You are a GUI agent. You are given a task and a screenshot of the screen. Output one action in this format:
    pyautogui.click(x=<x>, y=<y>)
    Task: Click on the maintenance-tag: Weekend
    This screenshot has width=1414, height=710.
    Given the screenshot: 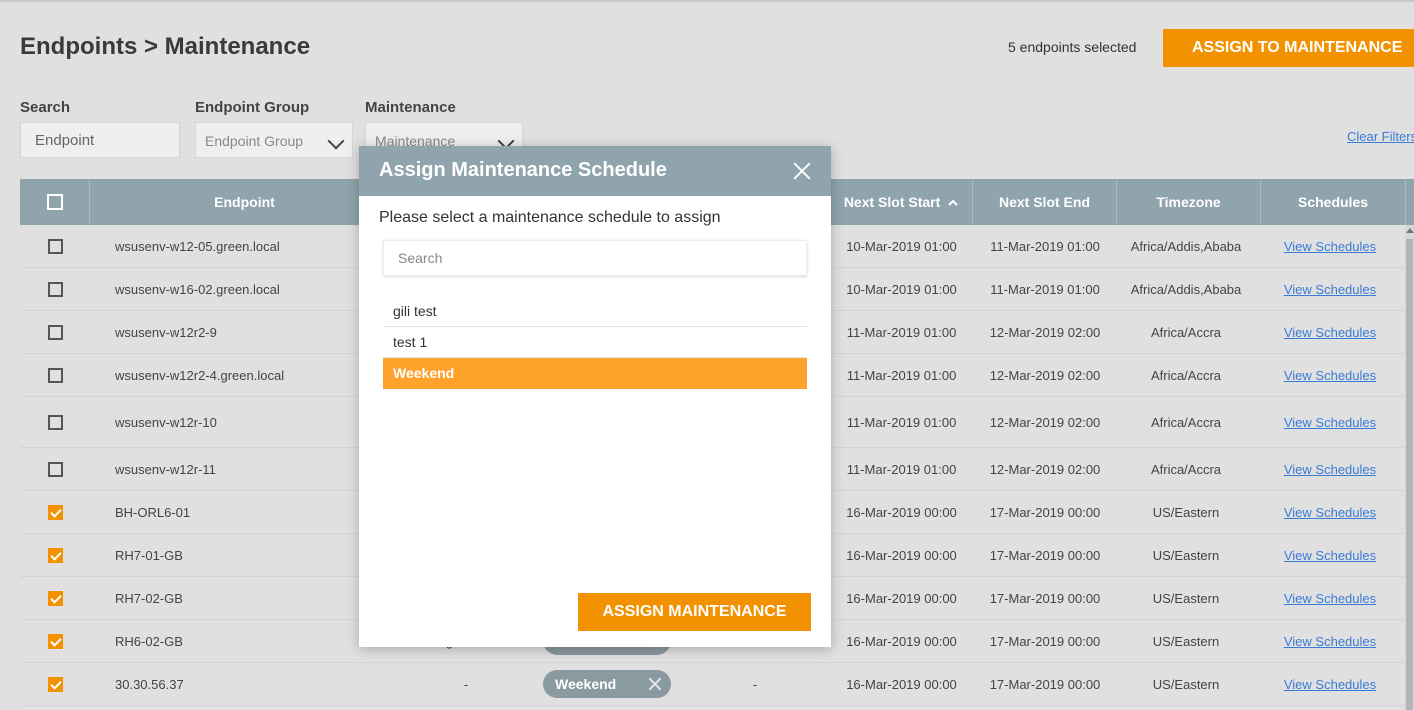 What is the action you would take?
    pyautogui.click(x=607, y=684)
    